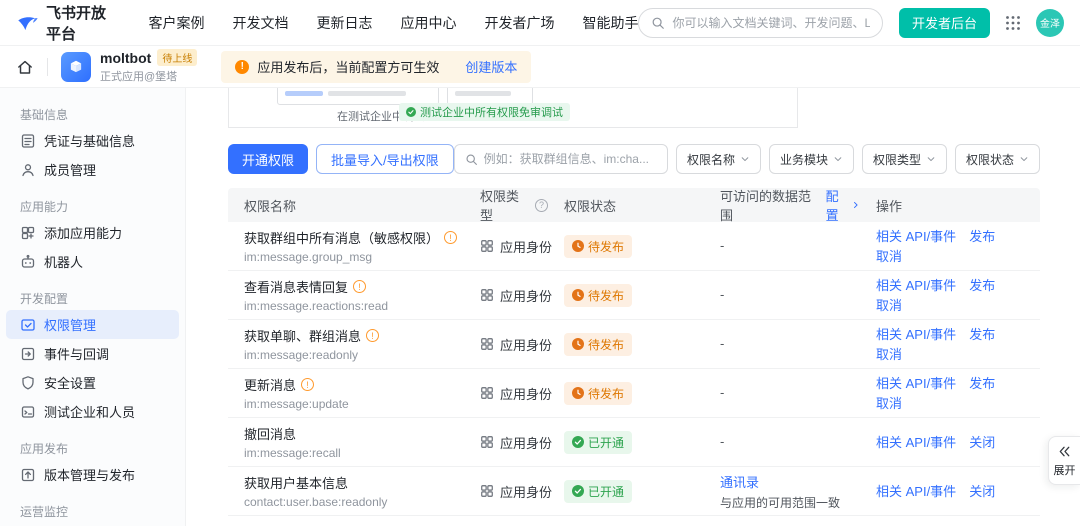 Image resolution: width=1080 pixels, height=526 pixels. Describe the element at coordinates (177, 57) in the screenshot. I see `app-status-badge: 待上线` at that location.